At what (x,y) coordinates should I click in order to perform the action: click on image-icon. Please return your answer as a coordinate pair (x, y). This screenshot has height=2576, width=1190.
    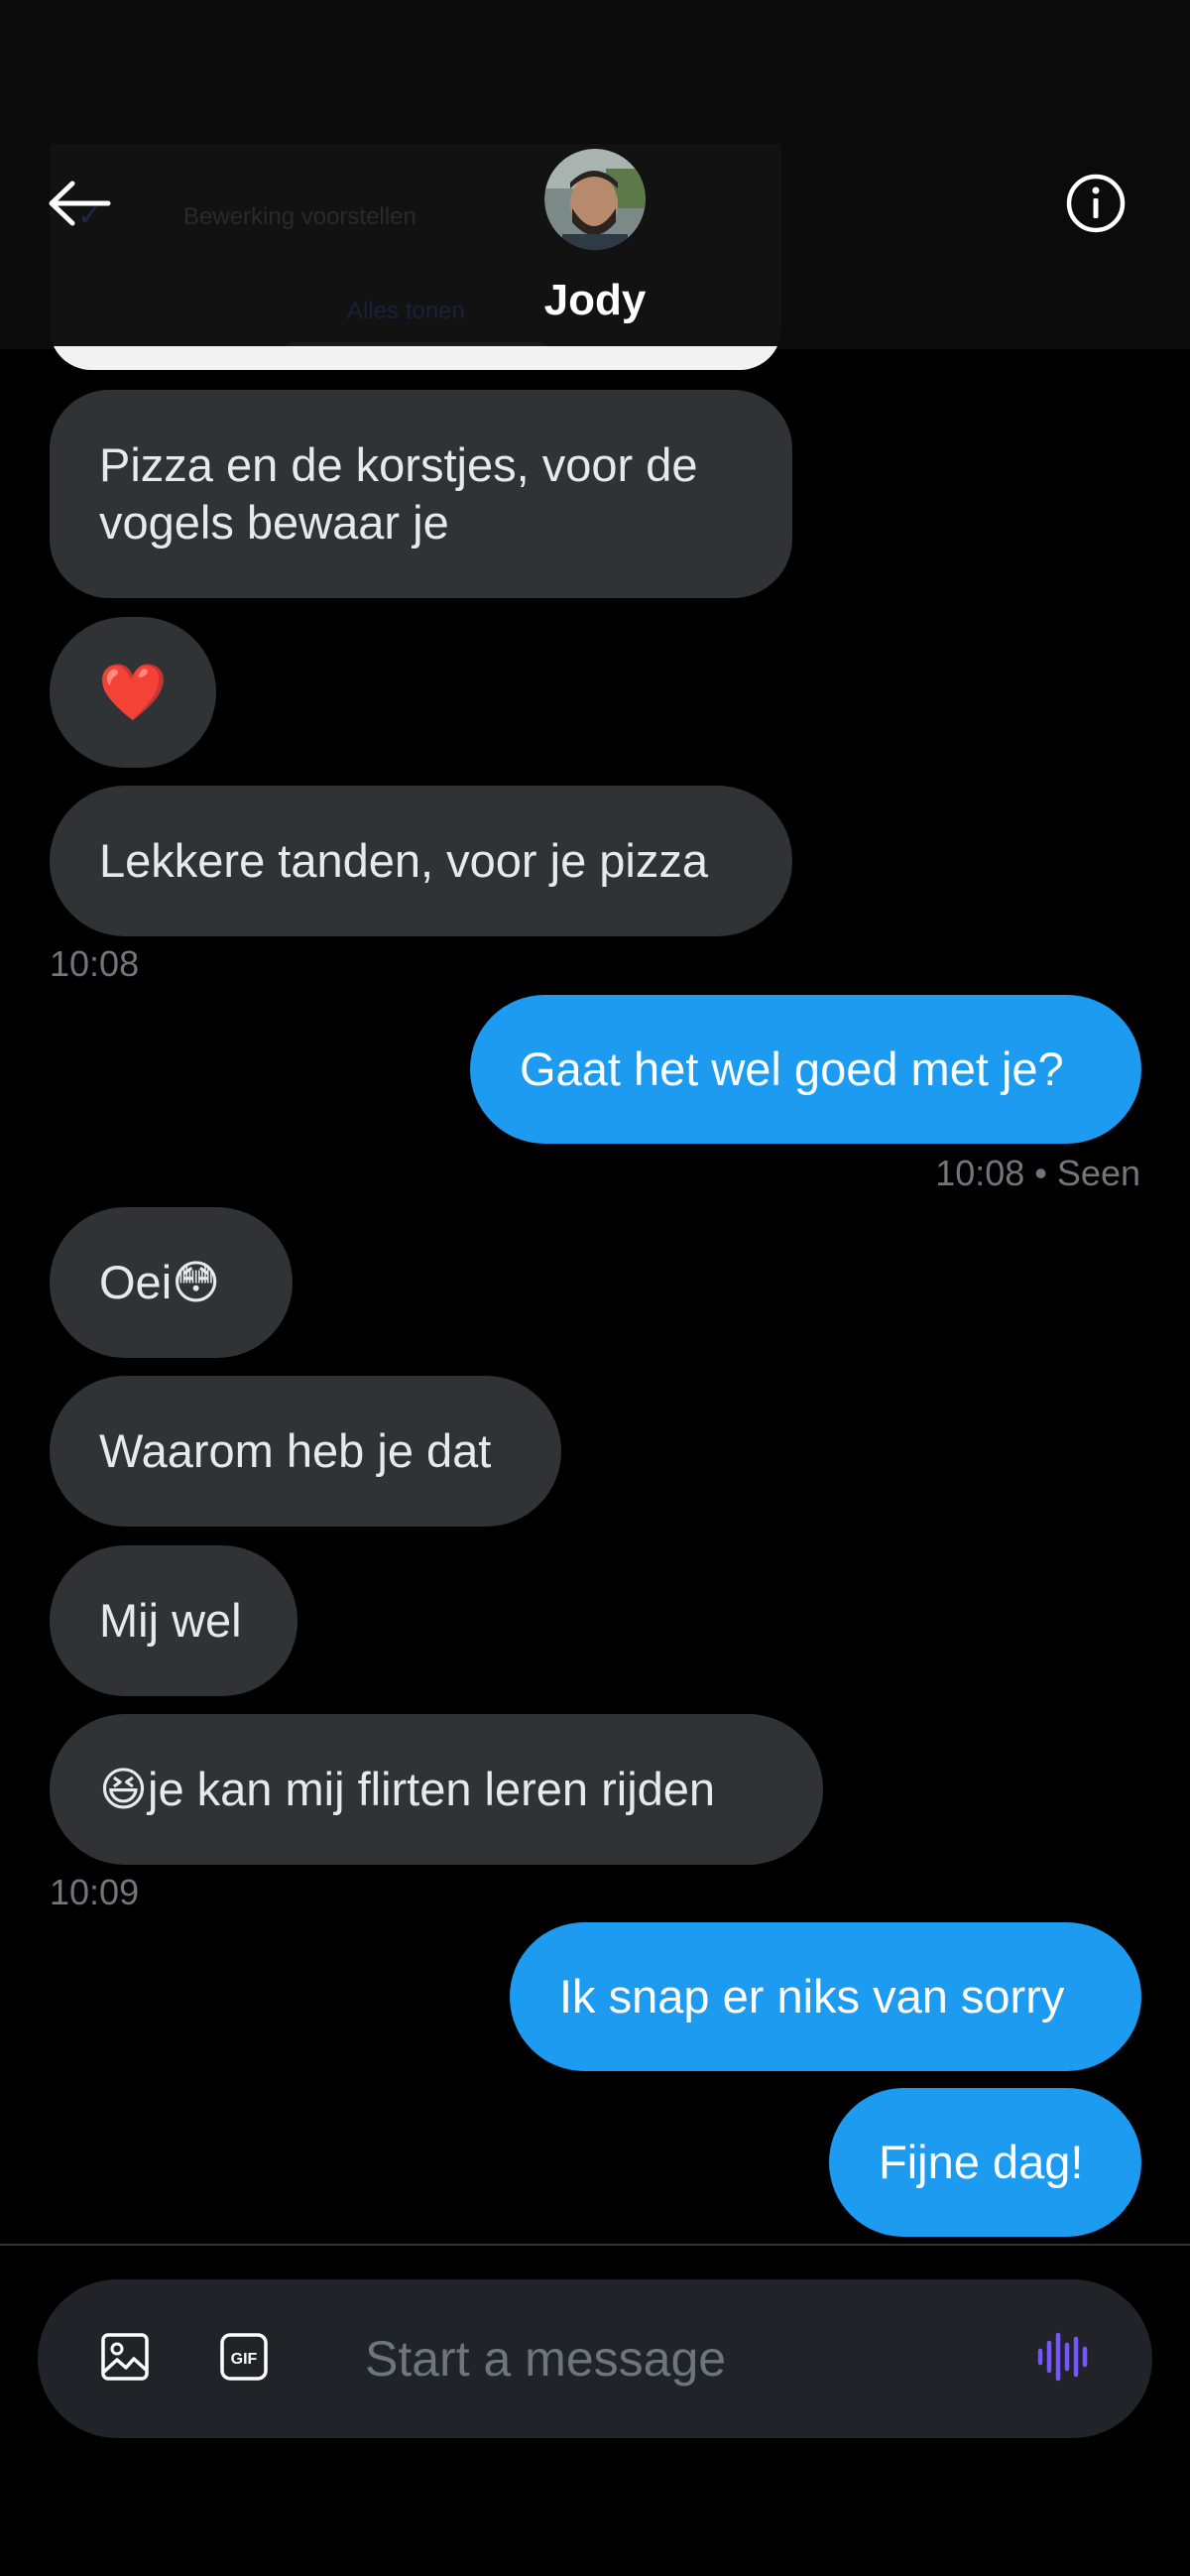
    Looking at the image, I should click on (125, 2357).